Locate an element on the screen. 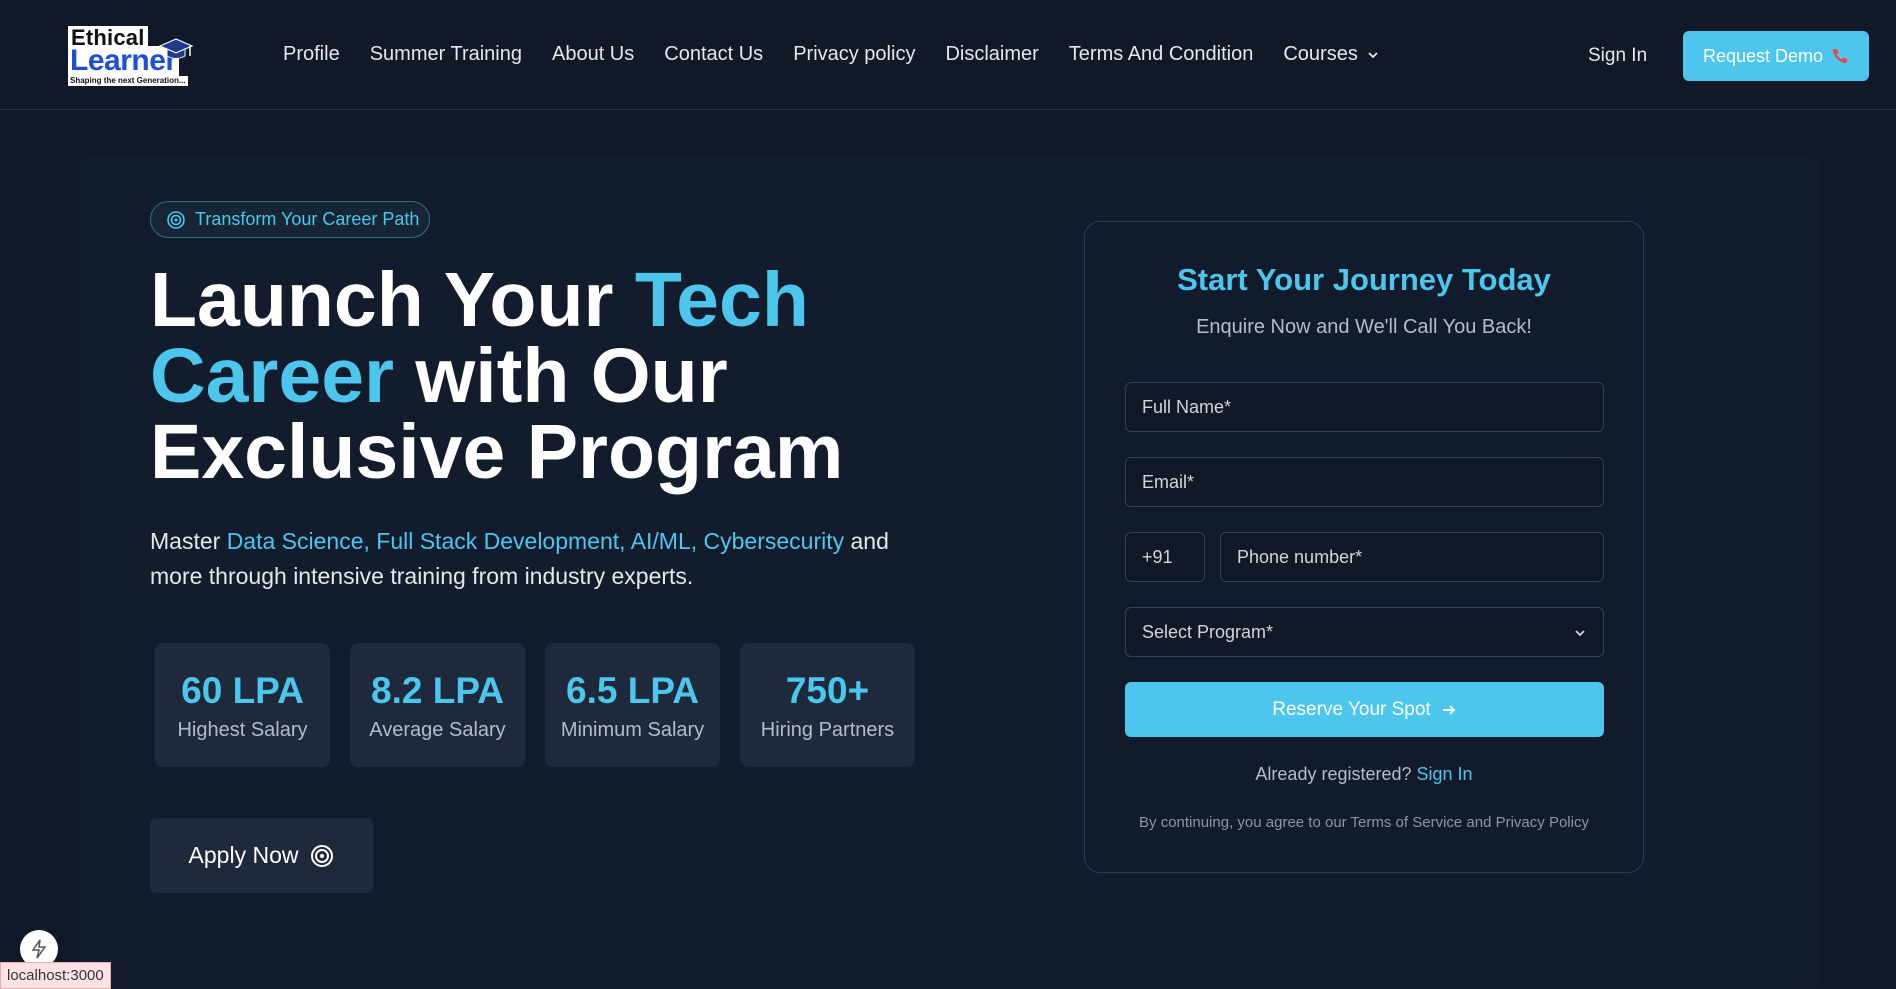 This screenshot has width=1896, height=989. stat-label: Average Salary is located at coordinates (437, 729).